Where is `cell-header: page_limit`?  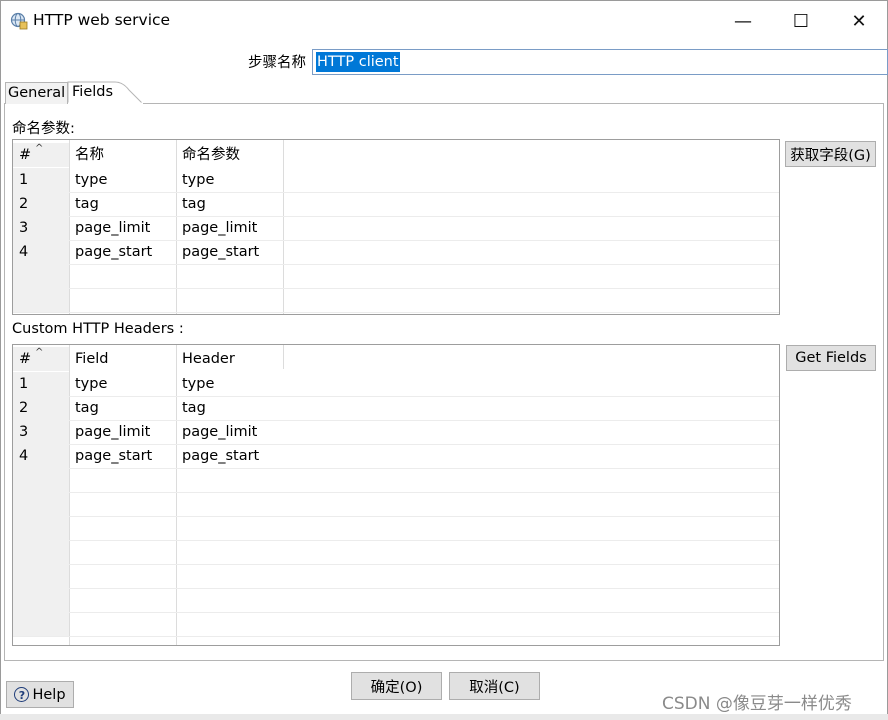 cell-header: page_limit is located at coordinates (229, 432).